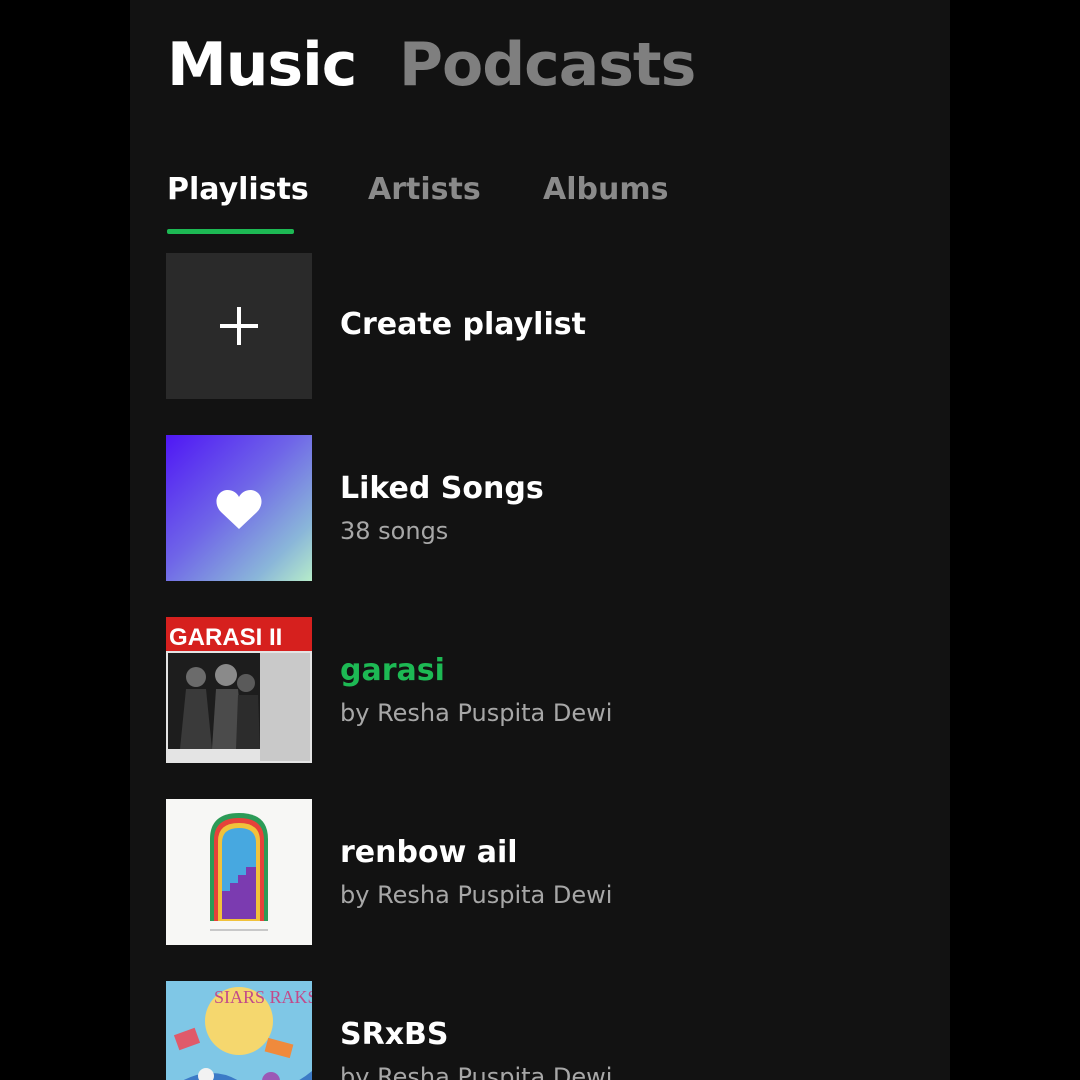  I want to click on liked-songs-cover, so click(239, 508).